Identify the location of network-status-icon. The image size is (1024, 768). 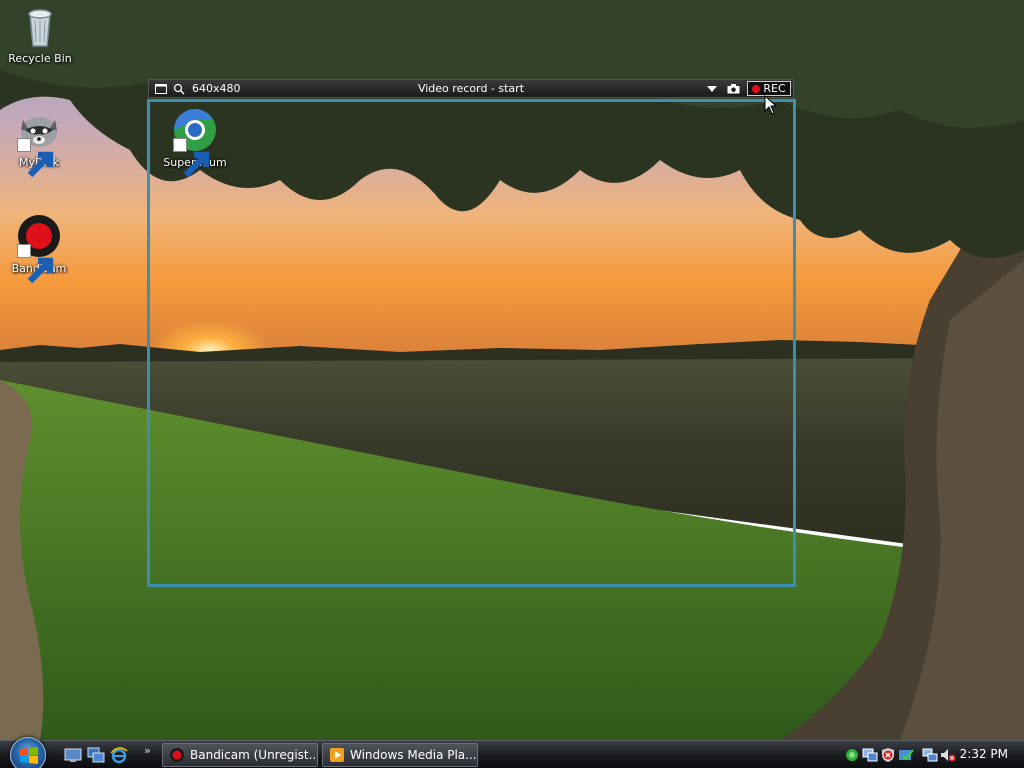
(852, 755).